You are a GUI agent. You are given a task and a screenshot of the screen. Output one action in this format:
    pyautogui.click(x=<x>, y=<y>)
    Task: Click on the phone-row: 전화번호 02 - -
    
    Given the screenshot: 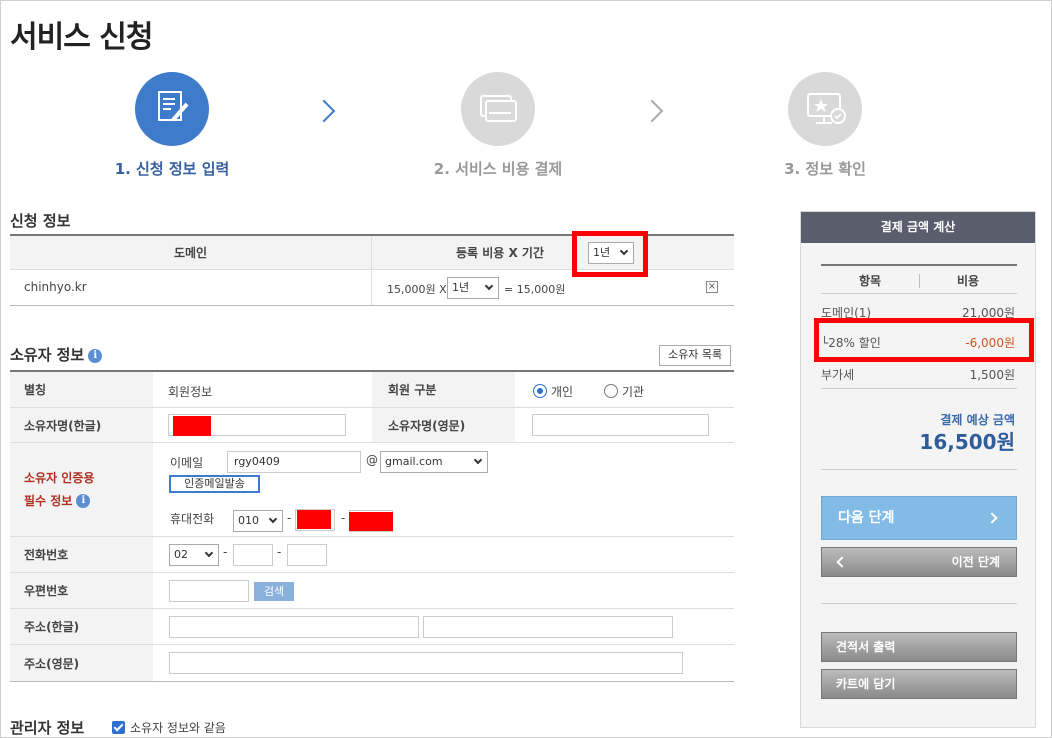 What is the action you would take?
    pyautogui.click(x=372, y=555)
    